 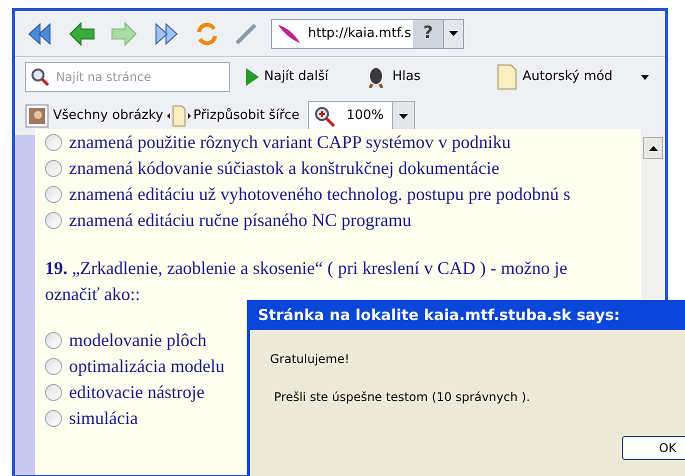 What do you see at coordinates (402, 397) in the screenshot?
I see `dialog-message: Prešli ste úspešne testom (10 správnych ).` at bounding box center [402, 397].